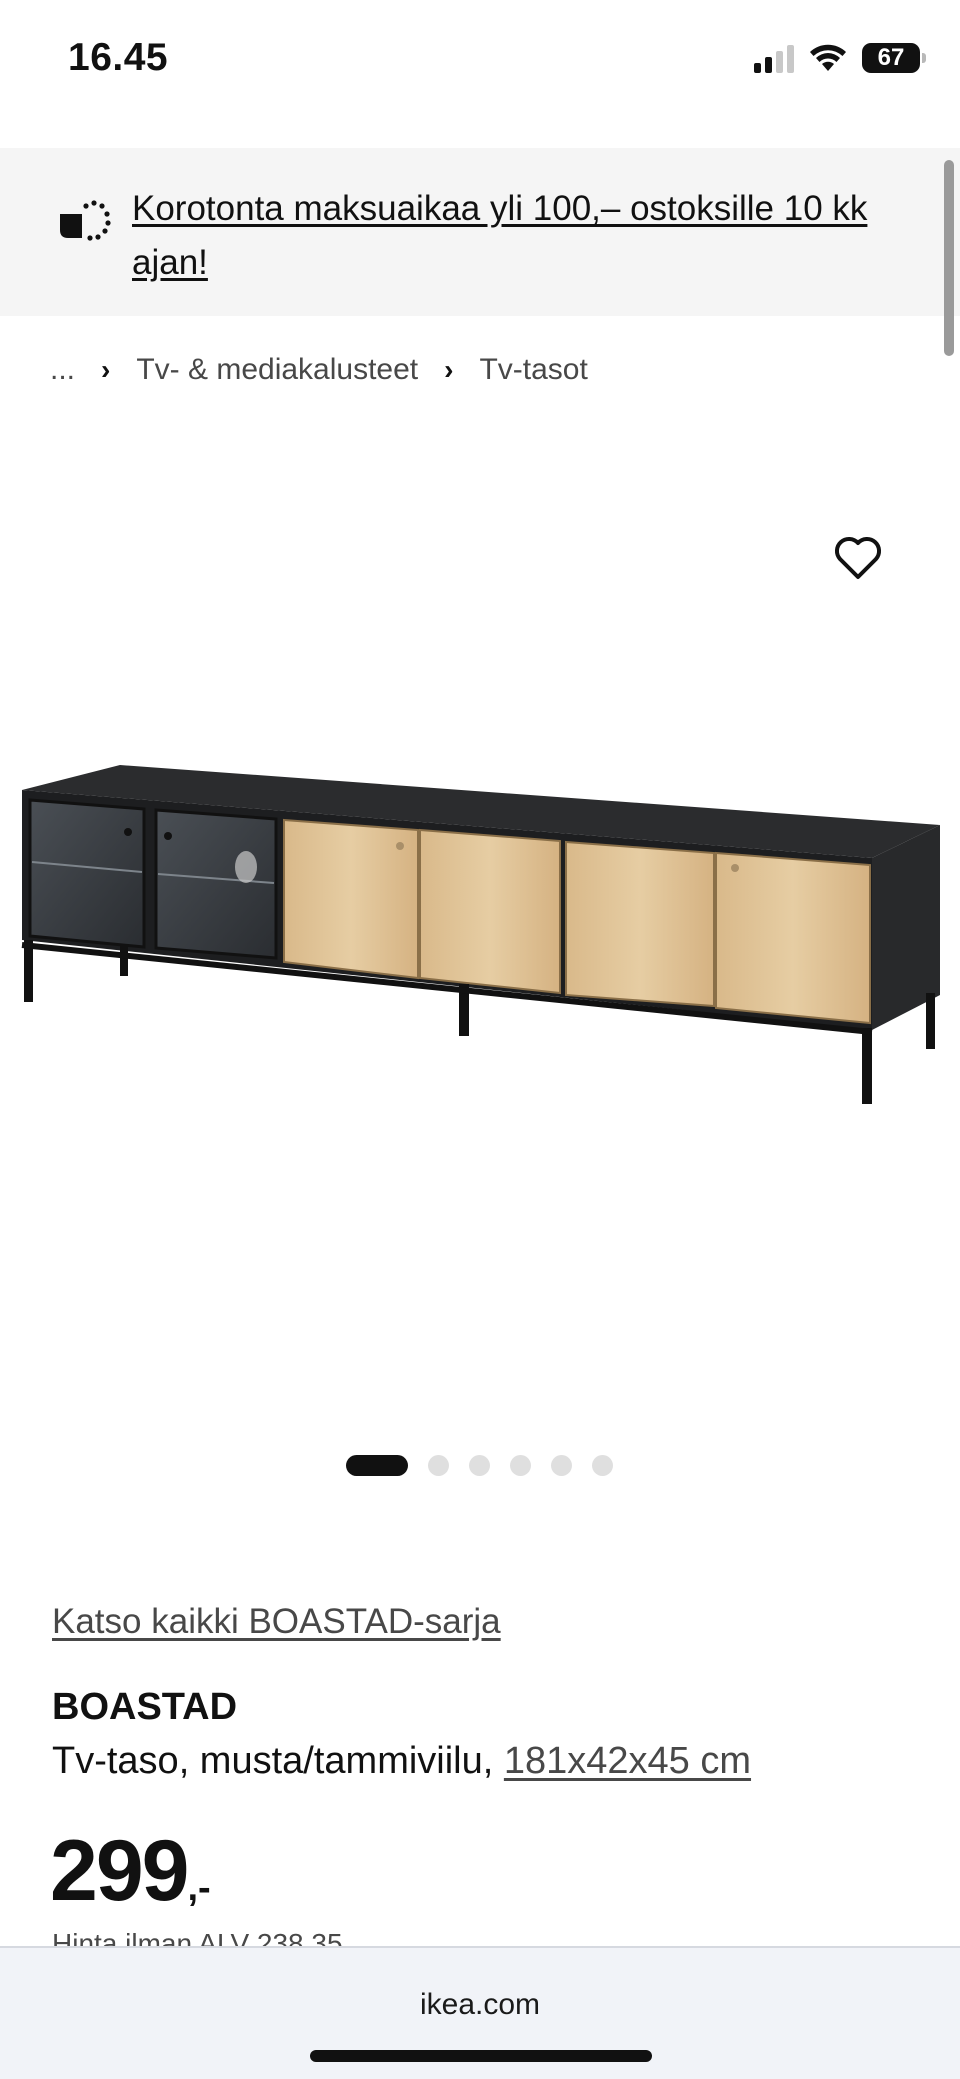 This screenshot has width=960, height=2079. I want to click on carousel-dots, so click(479, 1465).